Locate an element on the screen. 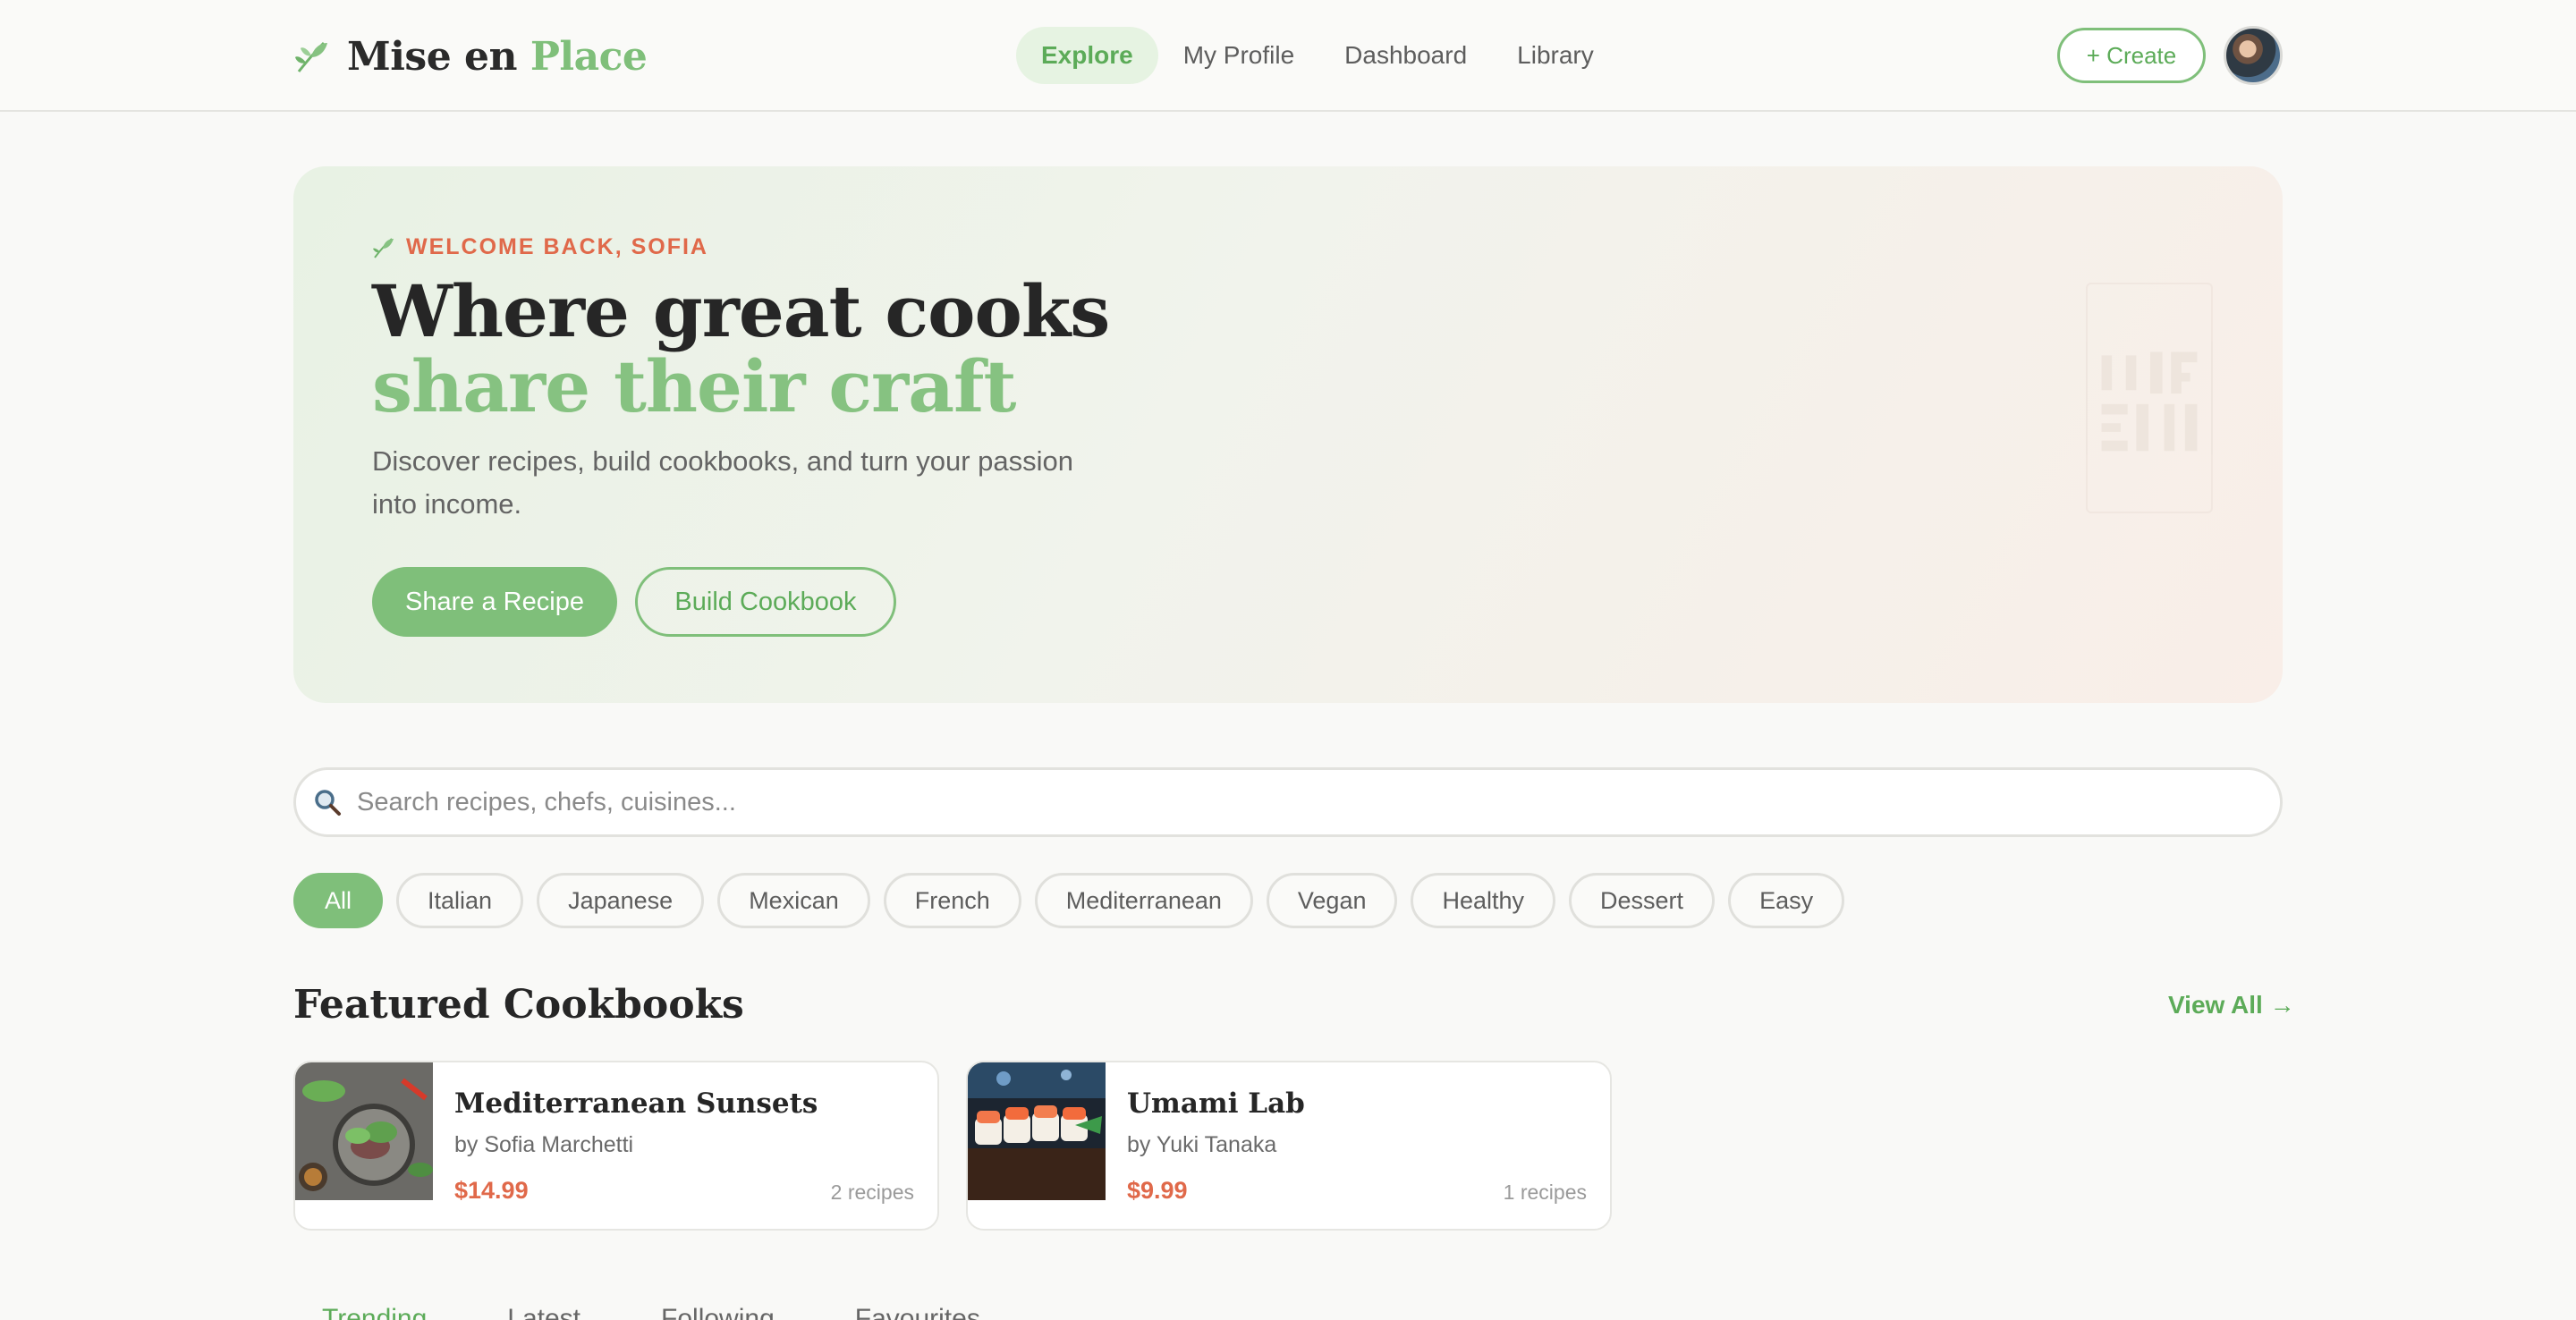 The height and width of the screenshot is (1320, 2576). cookbook-title: Umami Lab is located at coordinates (1216, 1103).